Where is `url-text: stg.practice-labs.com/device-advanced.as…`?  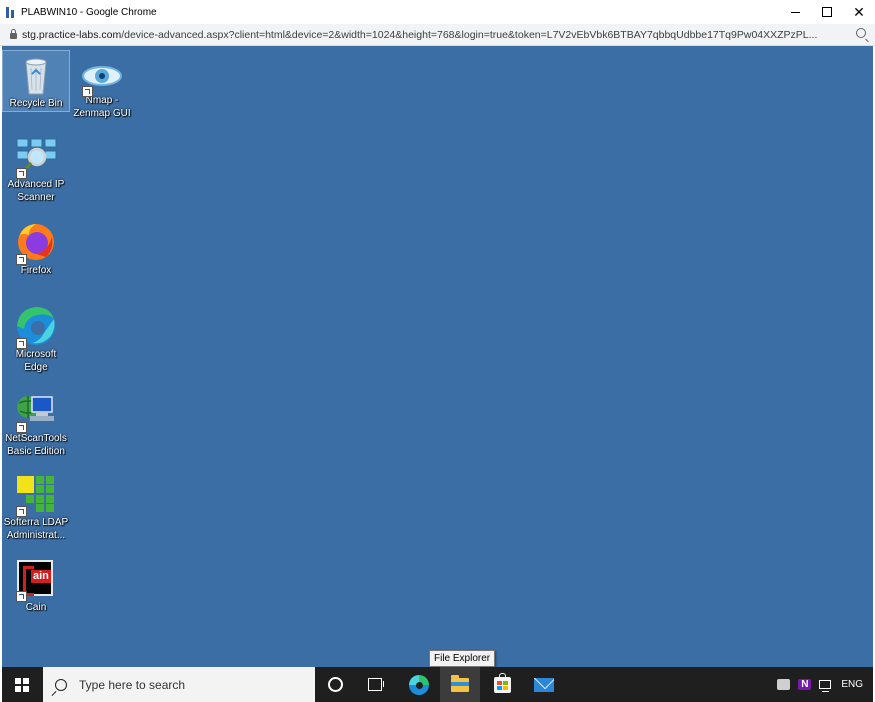
url-text: stg.practice-labs.com/device-advanced.as… is located at coordinates (437, 35).